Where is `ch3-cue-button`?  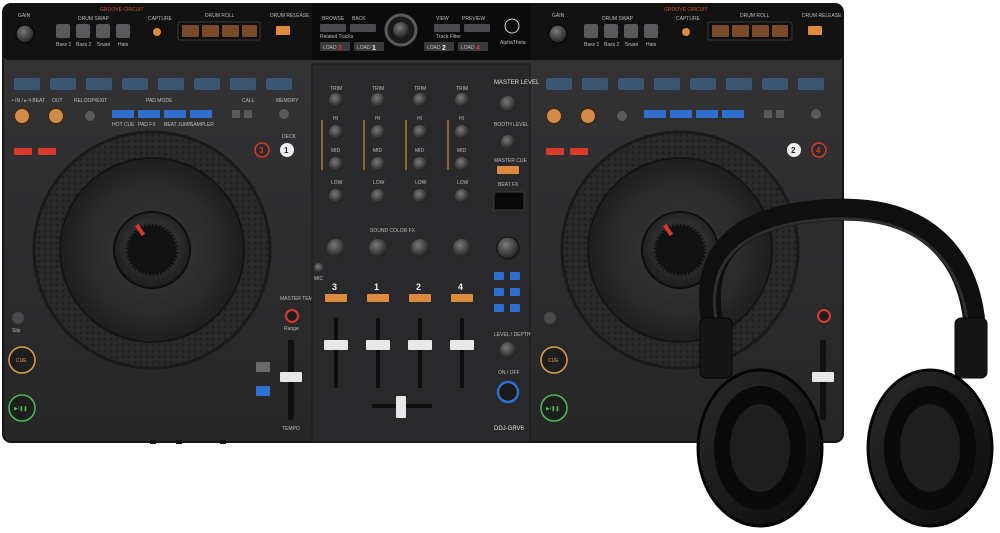
ch3-cue-button is located at coordinates (336, 298).